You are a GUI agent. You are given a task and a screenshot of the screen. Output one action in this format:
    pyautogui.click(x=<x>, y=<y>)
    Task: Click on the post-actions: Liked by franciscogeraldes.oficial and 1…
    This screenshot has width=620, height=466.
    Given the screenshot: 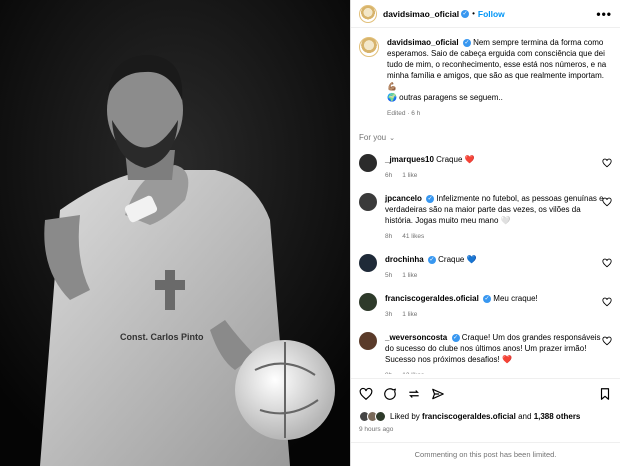 What is the action you would take?
    pyautogui.click(x=485, y=405)
    